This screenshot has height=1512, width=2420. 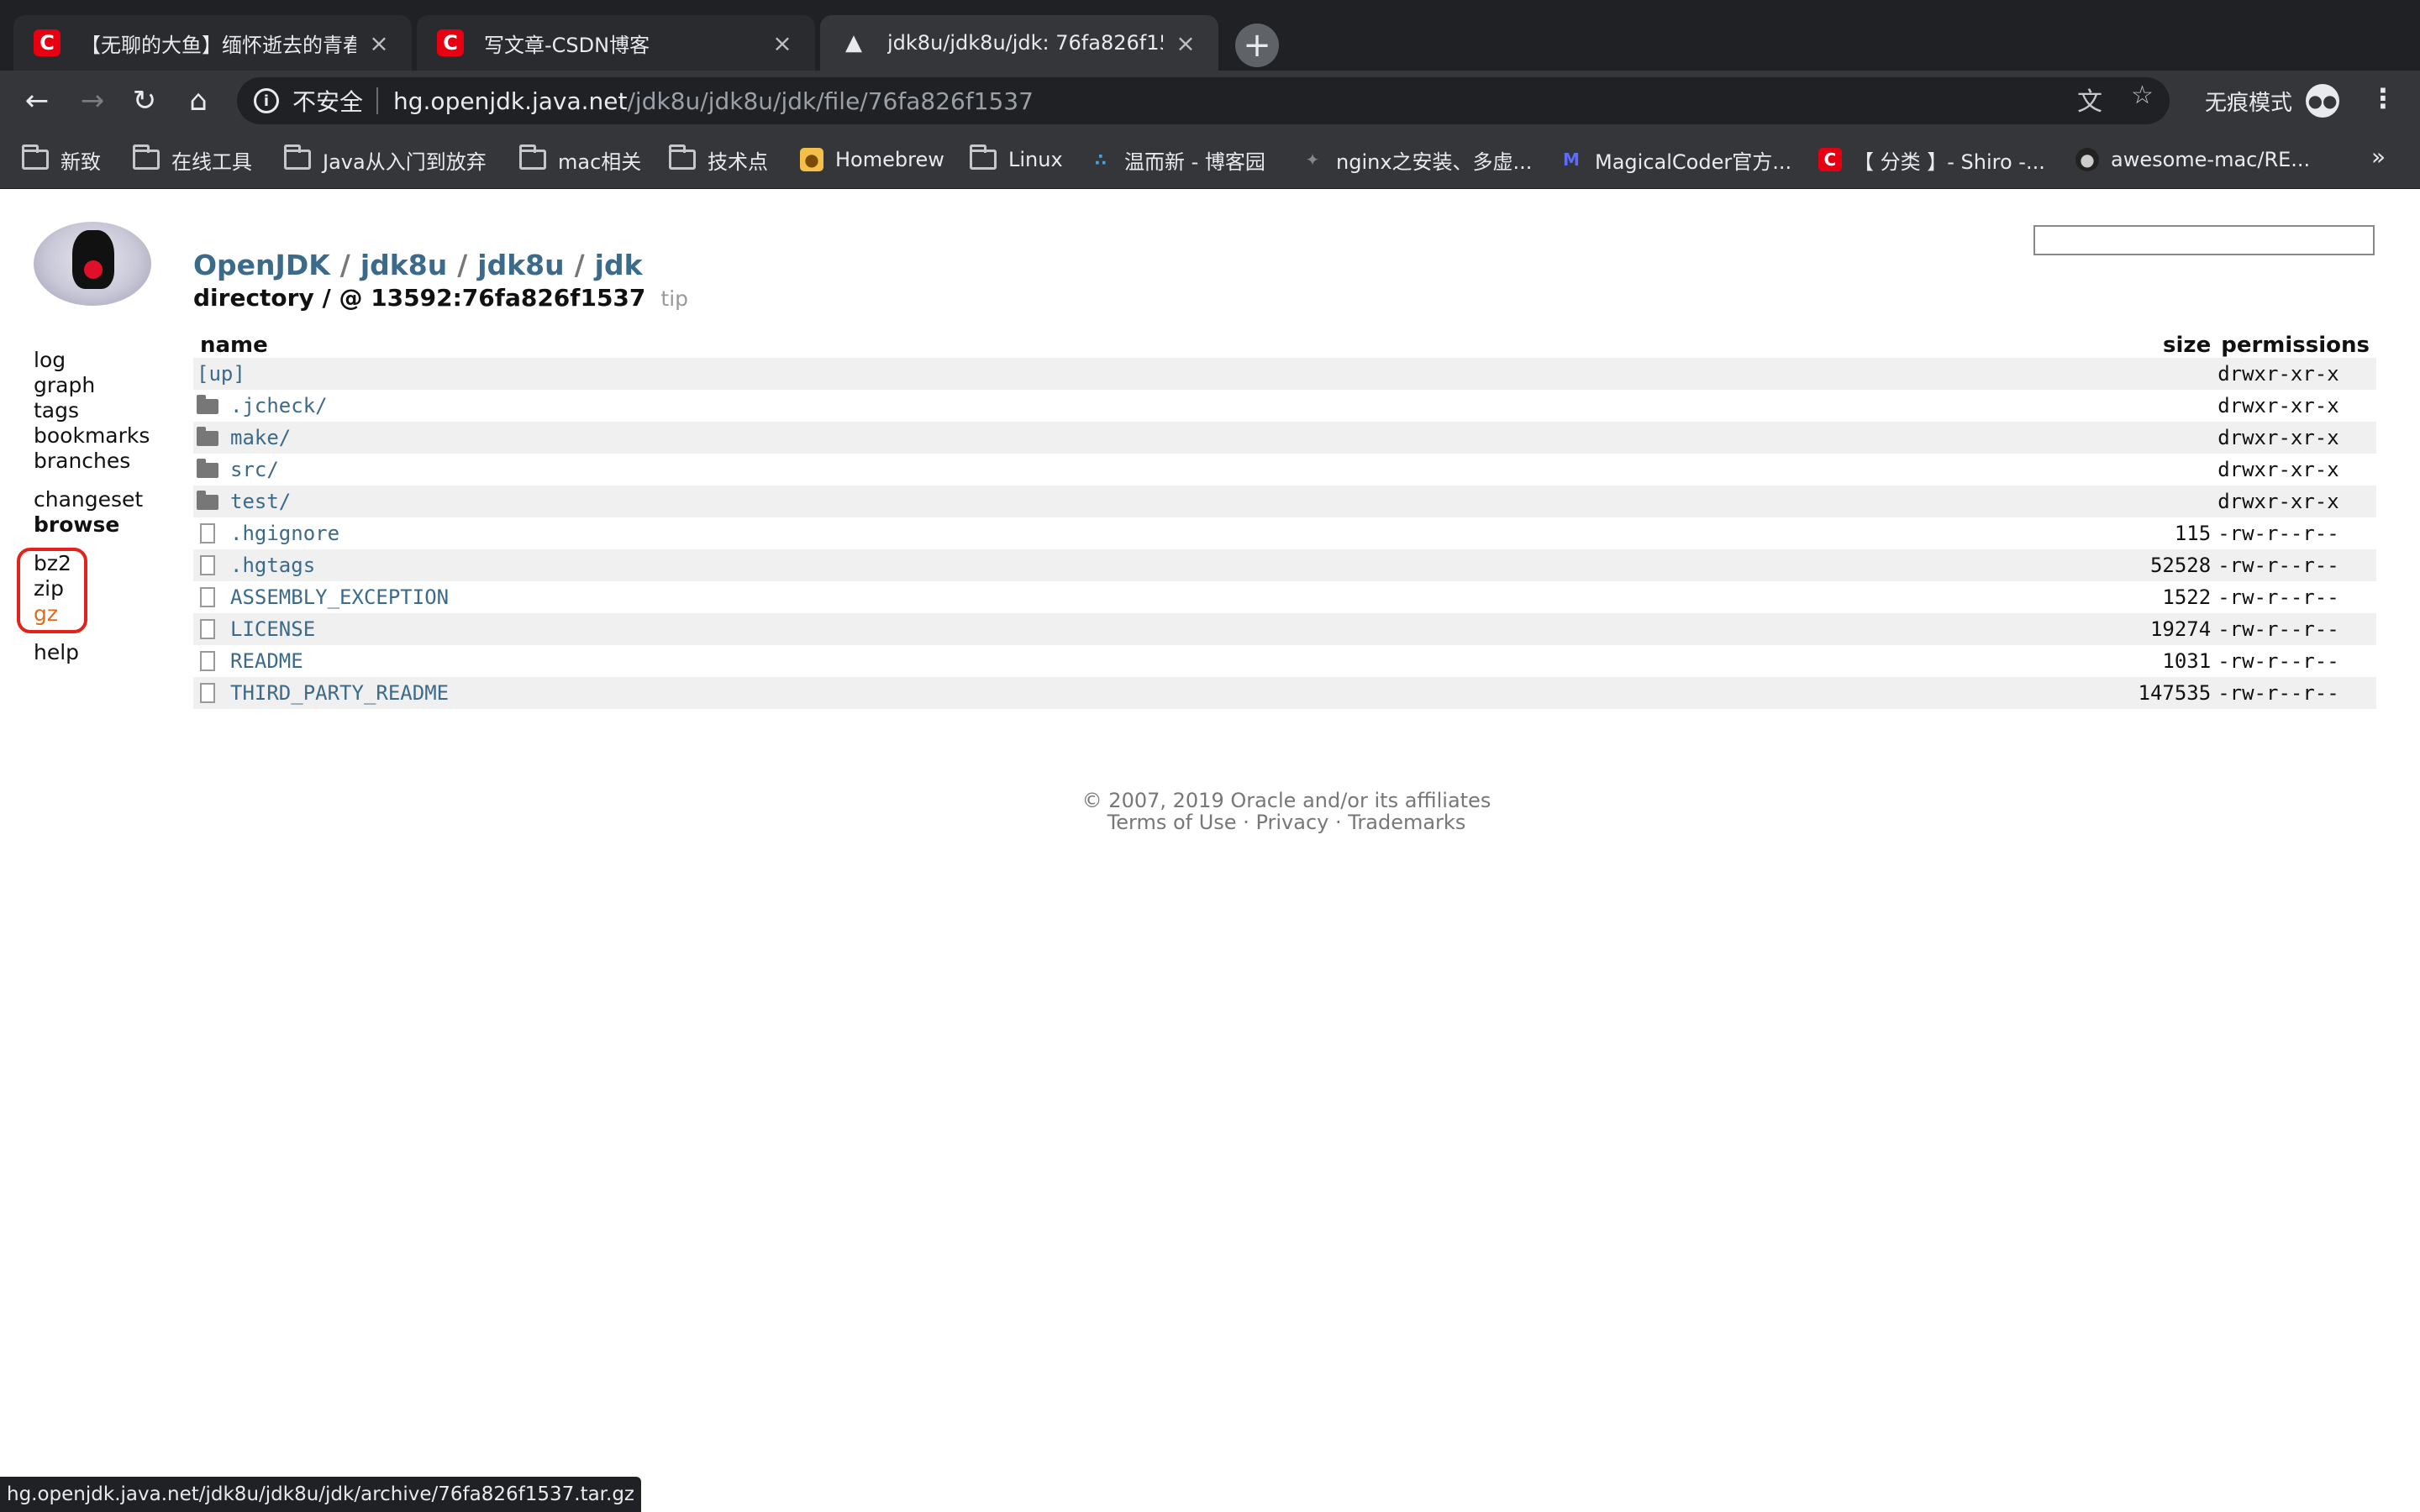 What do you see at coordinates (266, 100) in the screenshot?
I see `site-info-icon: i` at bounding box center [266, 100].